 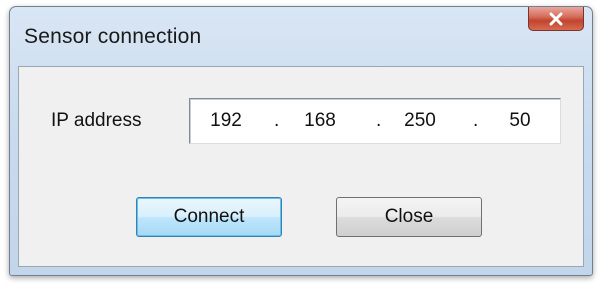 I want to click on ip-octet-3: 250, so click(x=420, y=121).